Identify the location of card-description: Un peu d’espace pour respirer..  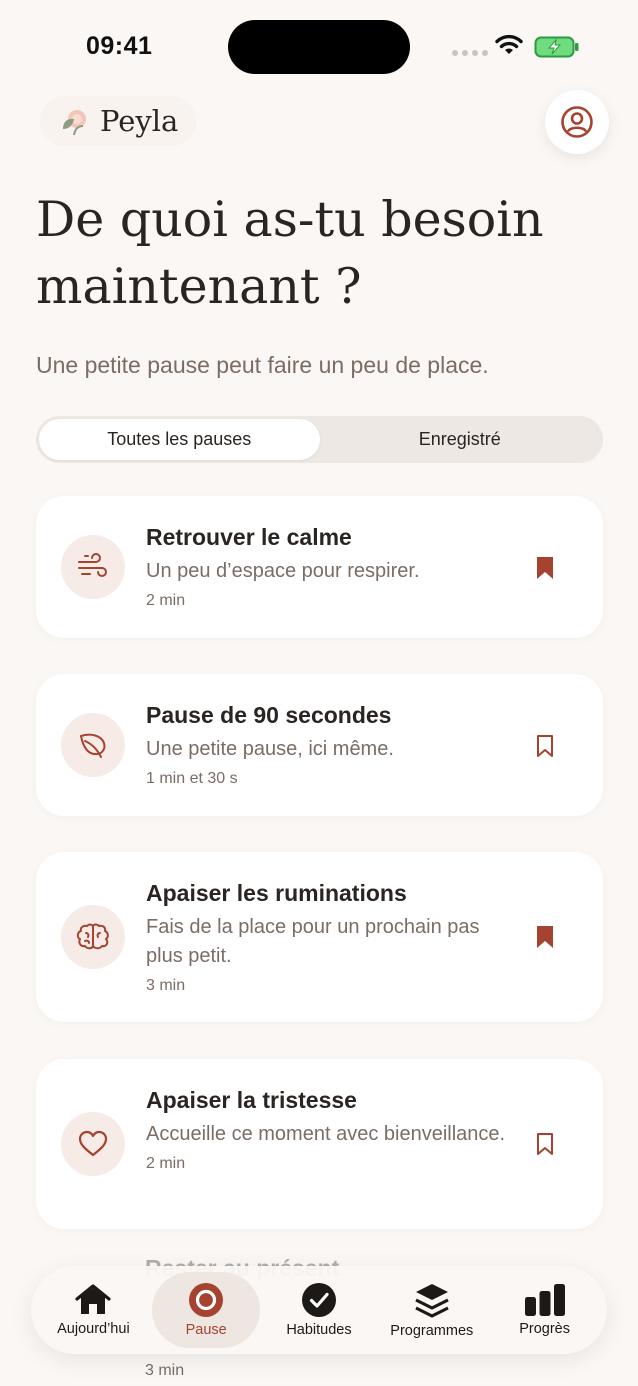
(283, 571).